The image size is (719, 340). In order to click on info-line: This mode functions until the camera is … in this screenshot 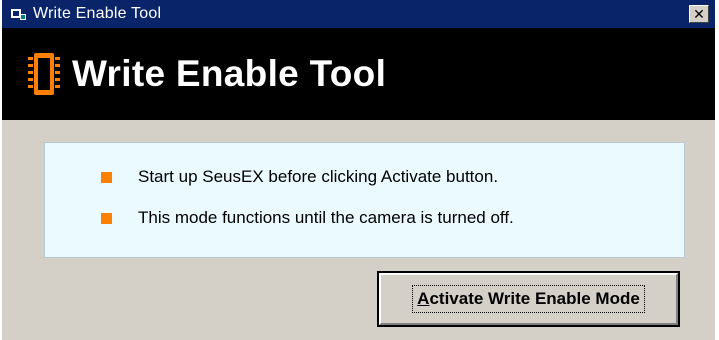, I will do `click(307, 218)`.